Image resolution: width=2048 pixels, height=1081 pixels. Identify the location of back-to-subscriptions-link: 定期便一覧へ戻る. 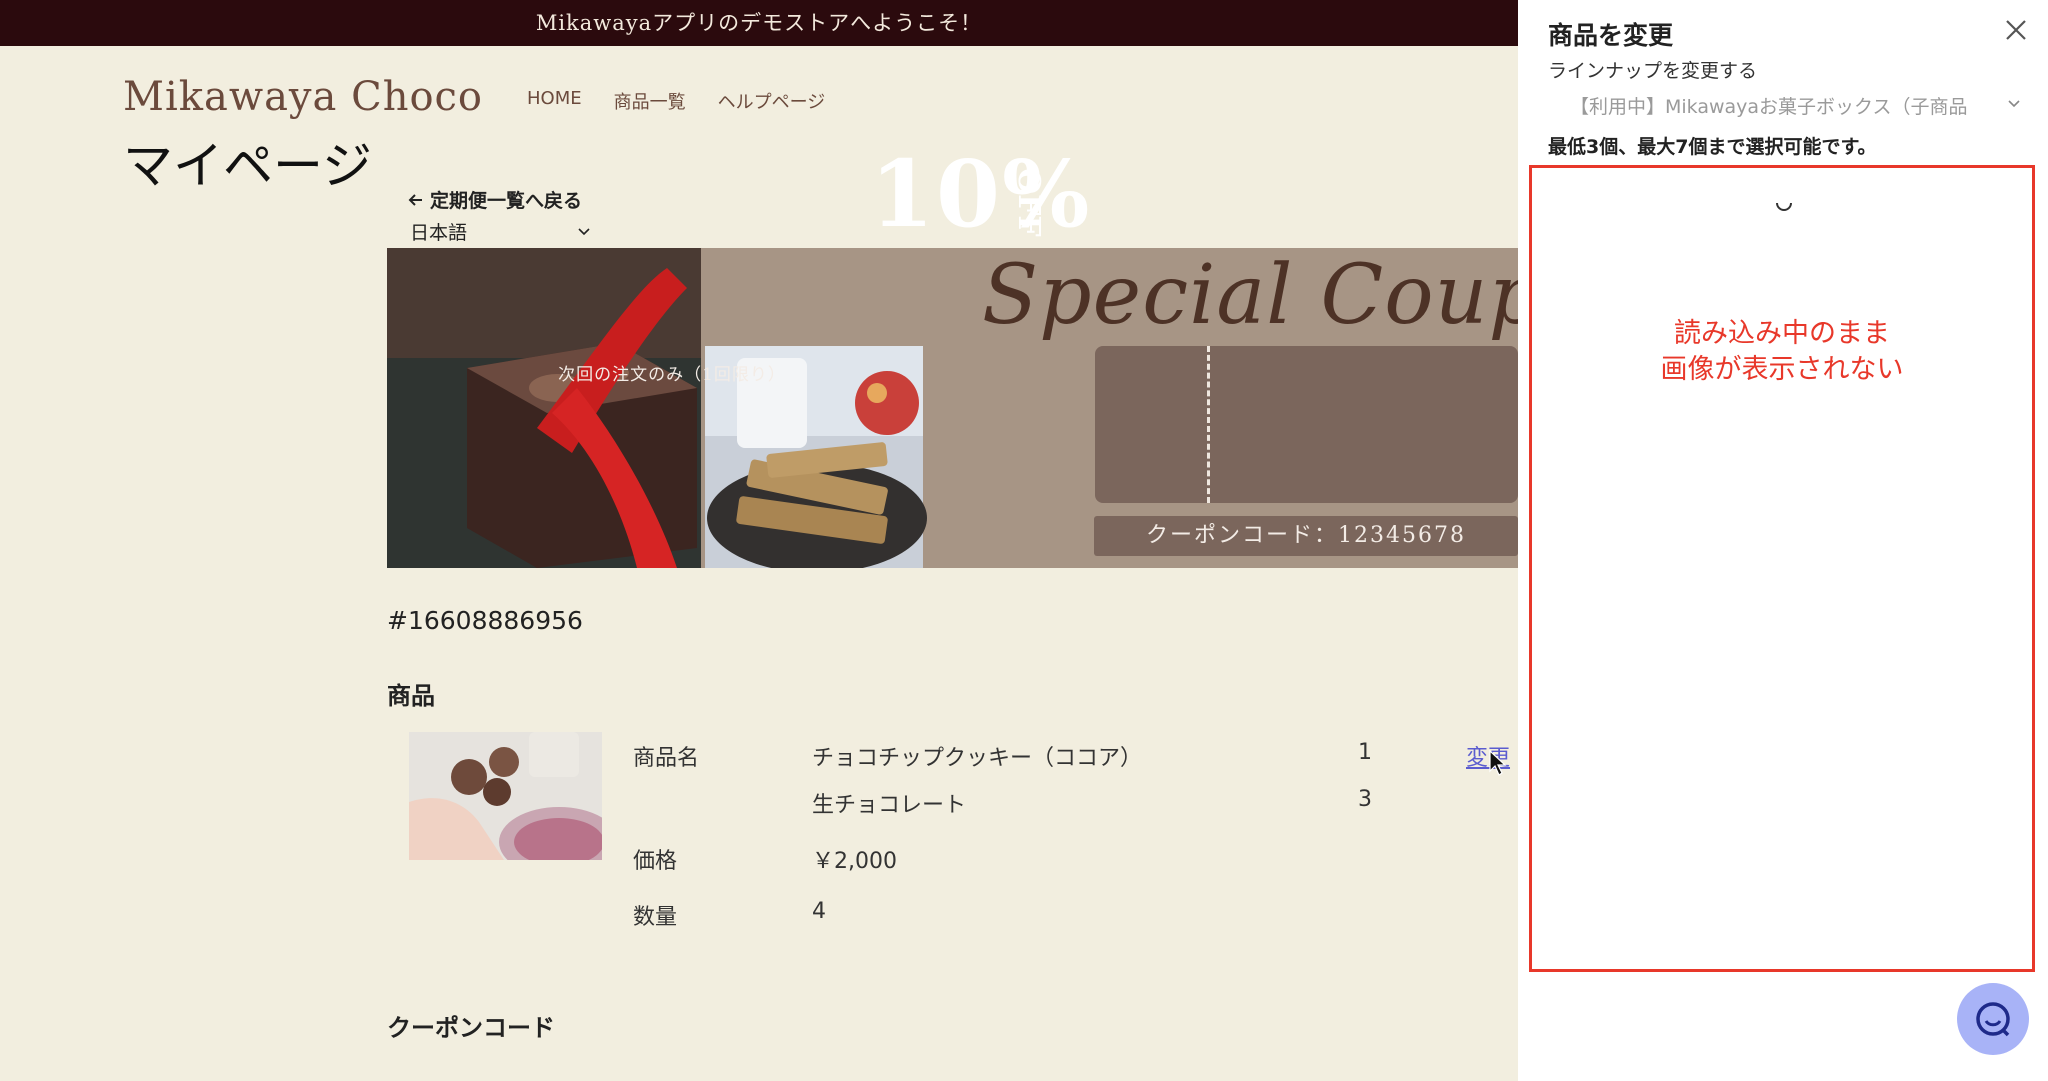
(495, 199).